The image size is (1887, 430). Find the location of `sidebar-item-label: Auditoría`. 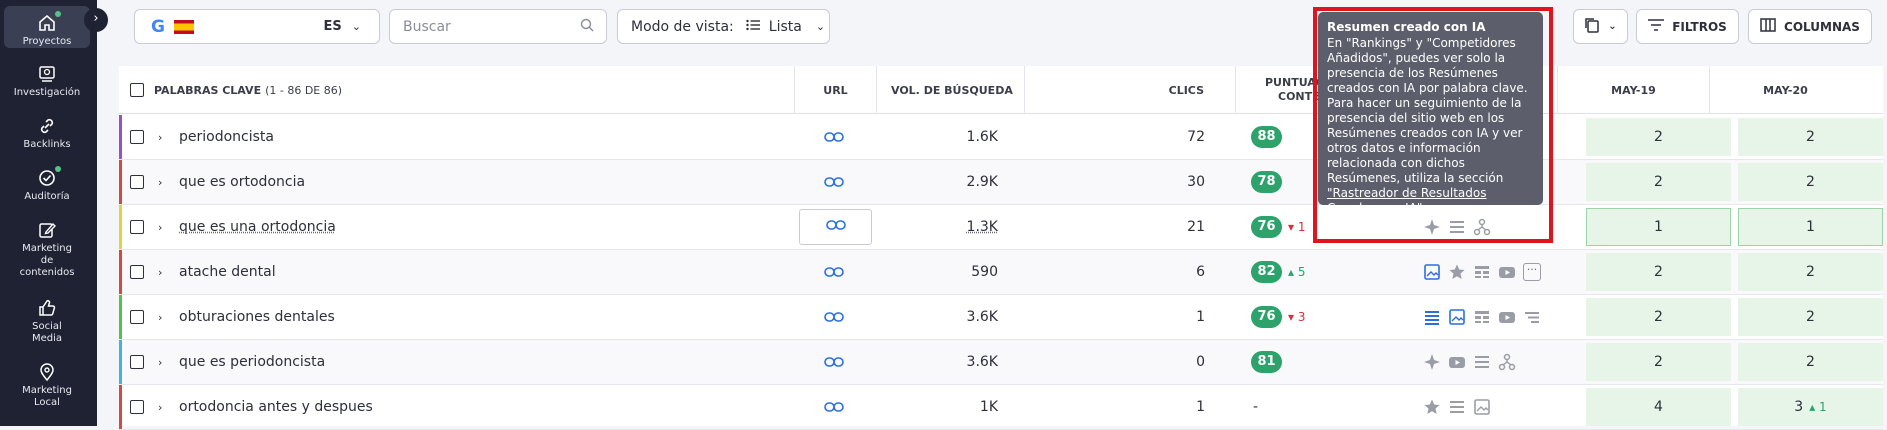

sidebar-item-label: Auditoría is located at coordinates (46, 196).